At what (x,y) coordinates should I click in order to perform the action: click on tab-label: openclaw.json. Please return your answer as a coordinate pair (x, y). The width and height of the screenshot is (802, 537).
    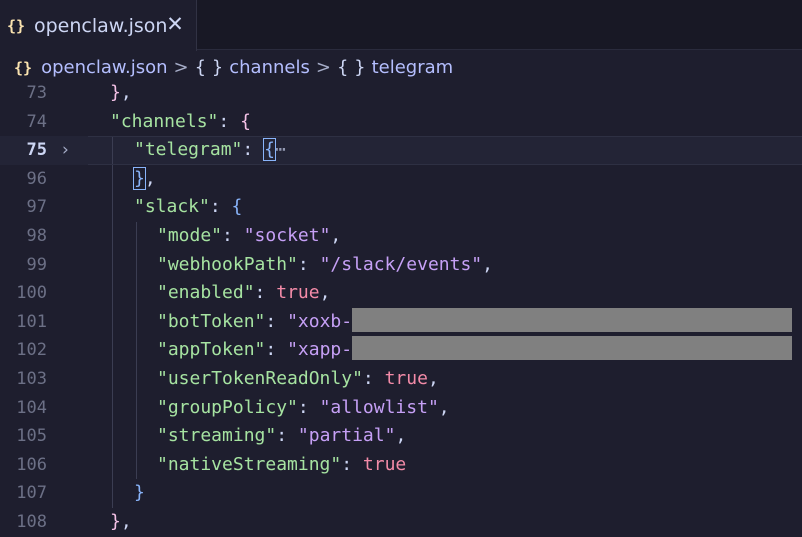
    Looking at the image, I should click on (101, 25).